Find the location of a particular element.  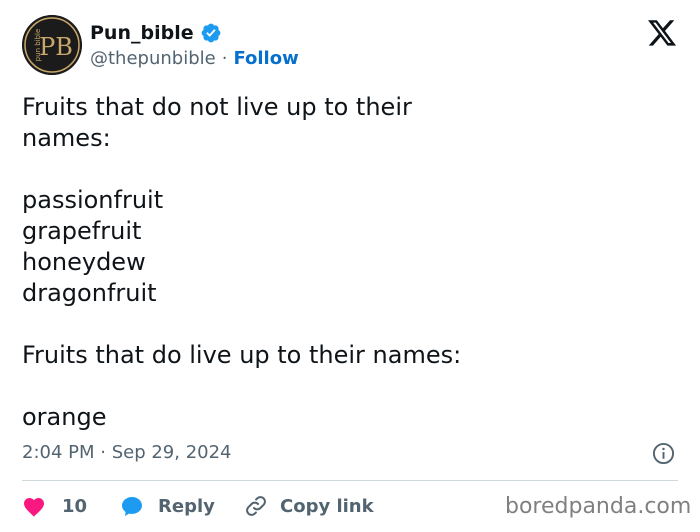

author-name-row: Pun_bible is located at coordinates (156, 33).